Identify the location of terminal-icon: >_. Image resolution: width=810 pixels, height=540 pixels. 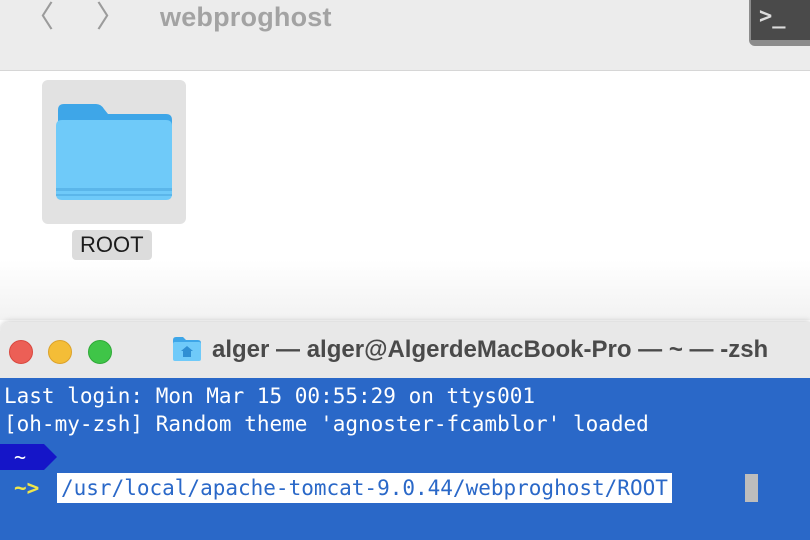
(772, 16).